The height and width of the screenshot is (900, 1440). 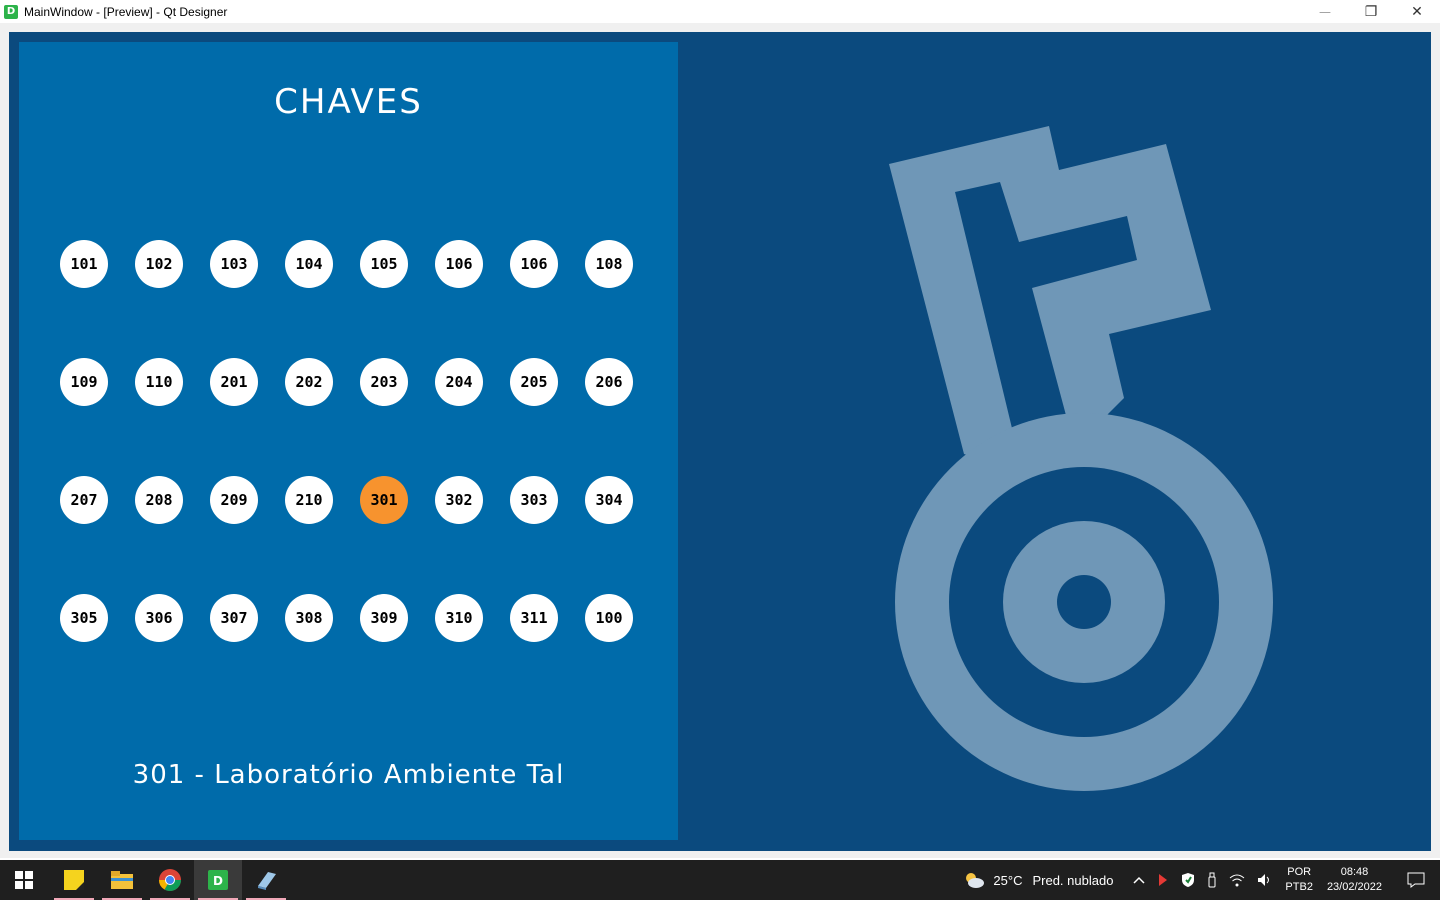 What do you see at coordinates (172, 653) in the screenshot?
I see `key-cell: 306` at bounding box center [172, 653].